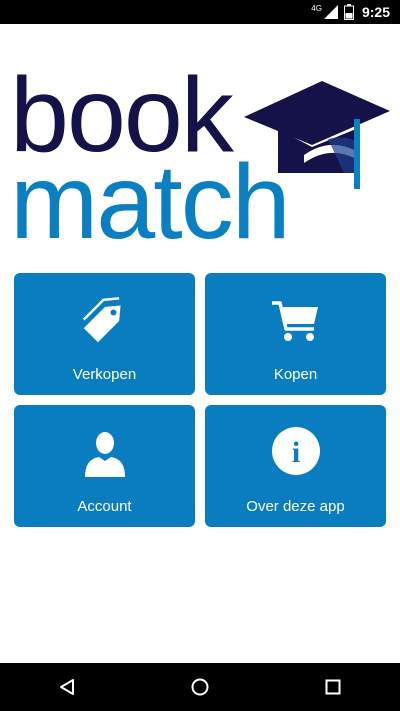 This screenshot has height=711, width=400. I want to click on status-bar: 4G 9:25, so click(200, 12).